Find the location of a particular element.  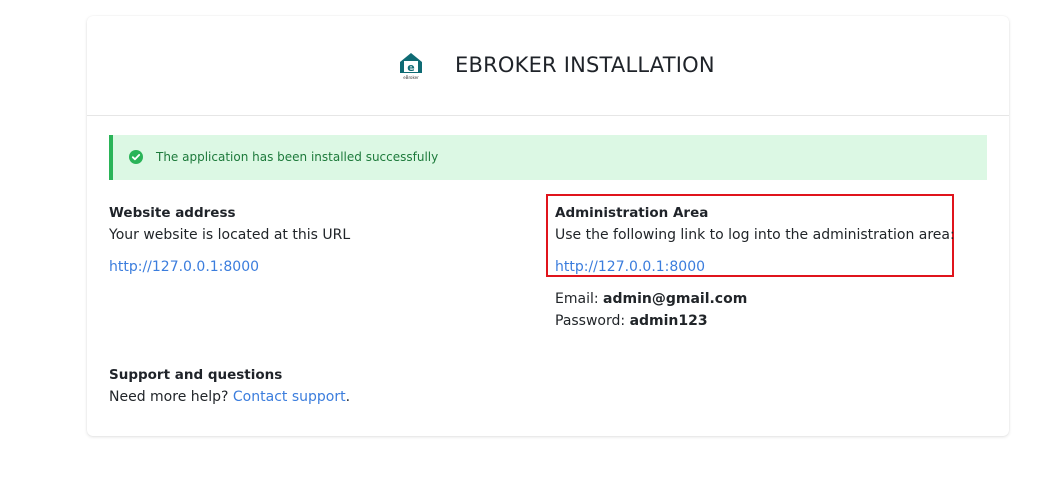

svg-text: e is located at coordinates (410, 67).